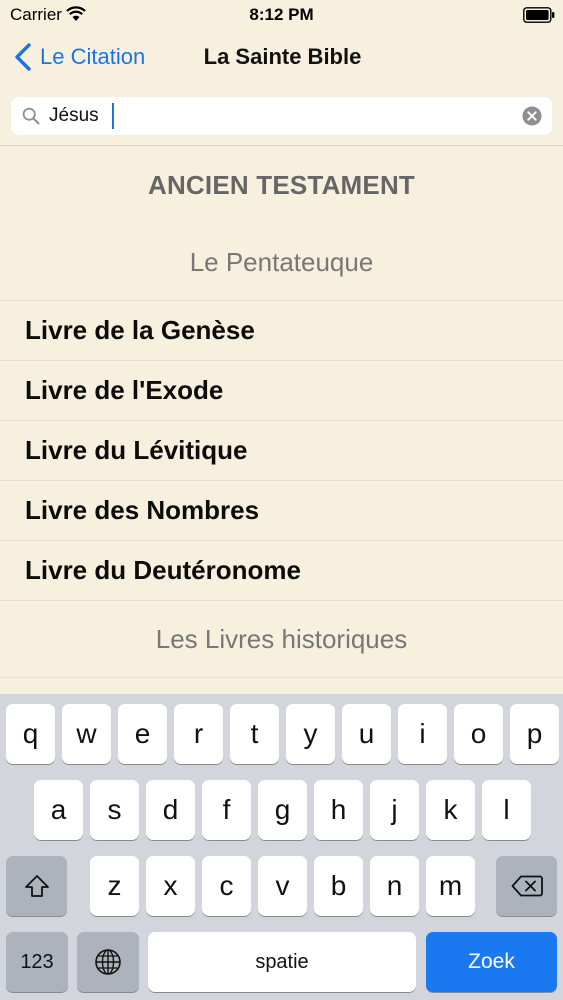  Describe the element at coordinates (86, 734) in the screenshot. I see `key-w: w` at that location.